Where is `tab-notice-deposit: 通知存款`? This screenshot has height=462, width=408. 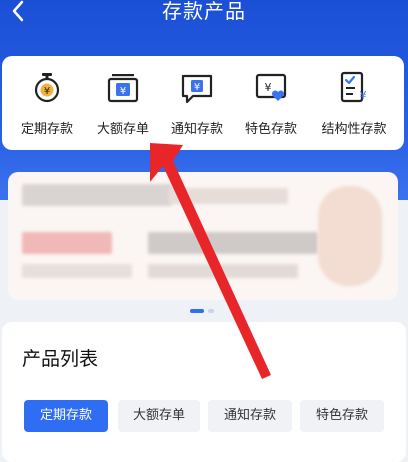 tab-notice-deposit: 通知存款 is located at coordinates (250, 416).